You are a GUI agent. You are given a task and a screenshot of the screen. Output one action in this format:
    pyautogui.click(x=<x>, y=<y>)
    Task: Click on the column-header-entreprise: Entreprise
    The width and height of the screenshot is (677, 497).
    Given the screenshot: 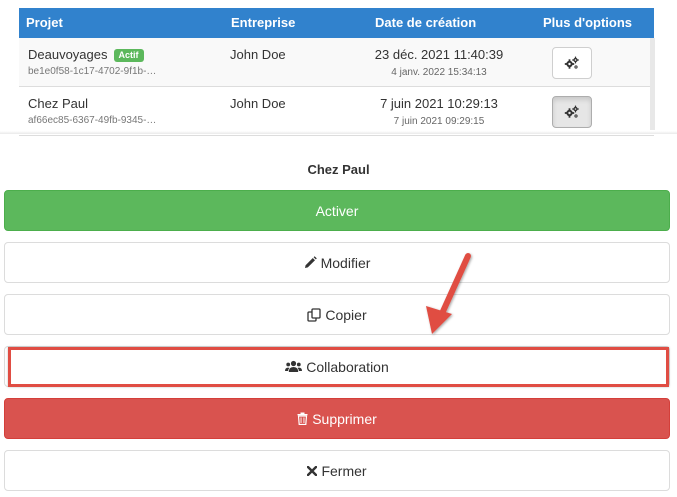 What is the action you would take?
    pyautogui.click(x=263, y=22)
    